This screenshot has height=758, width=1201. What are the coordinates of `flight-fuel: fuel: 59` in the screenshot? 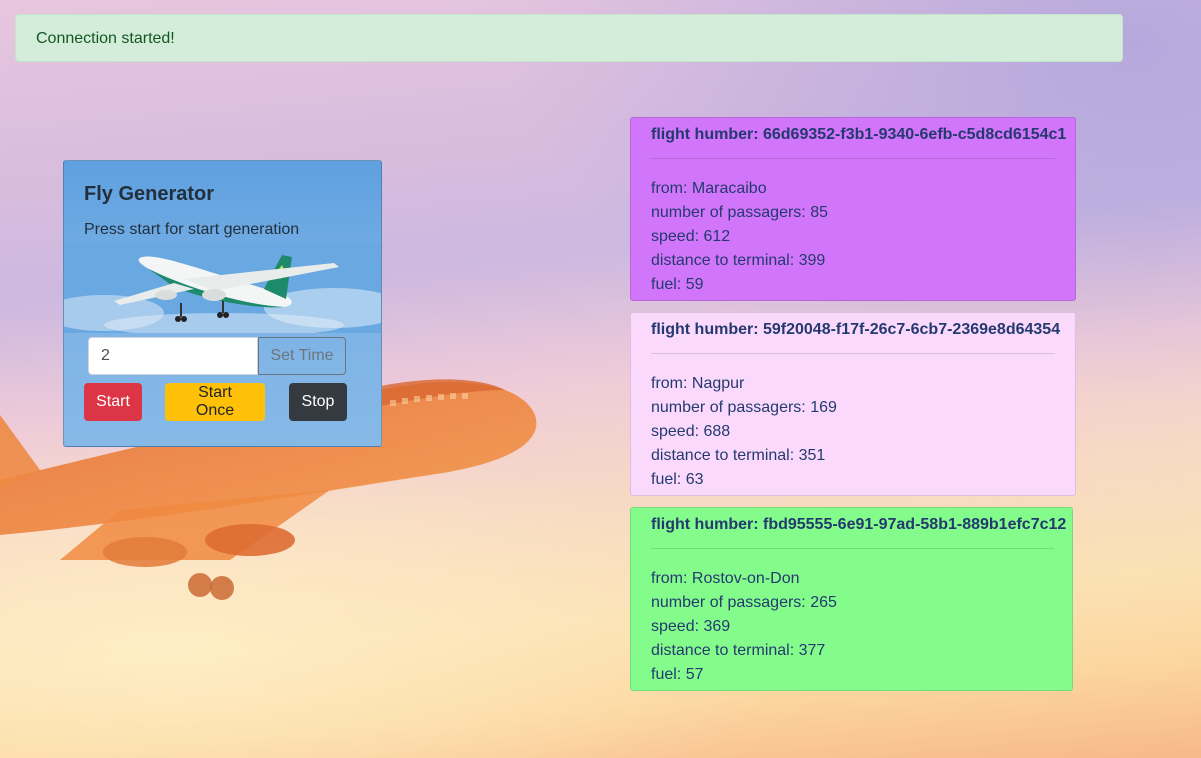 It's located at (677, 284).